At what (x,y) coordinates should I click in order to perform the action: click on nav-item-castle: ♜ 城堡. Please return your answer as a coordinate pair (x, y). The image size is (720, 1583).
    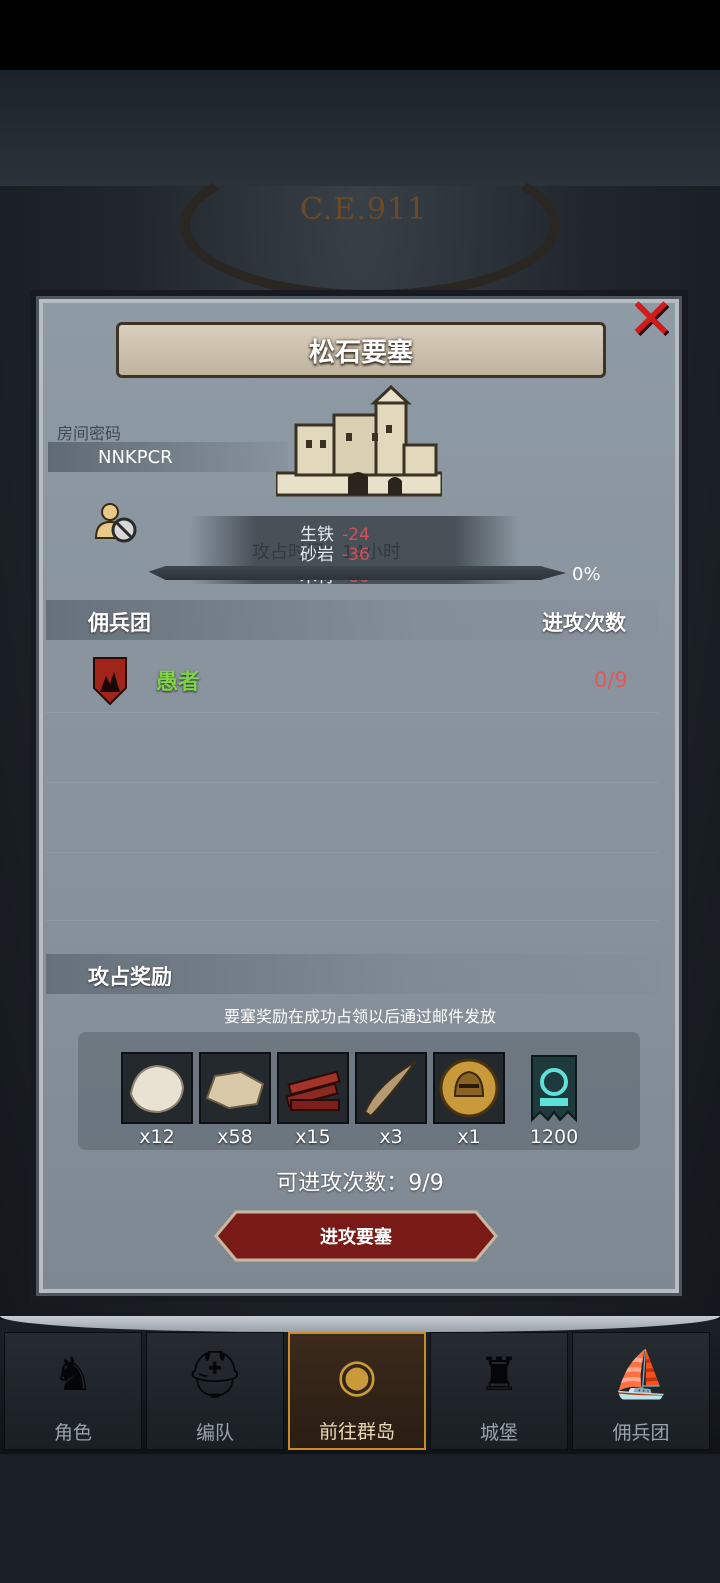
    Looking at the image, I should click on (499, 1391).